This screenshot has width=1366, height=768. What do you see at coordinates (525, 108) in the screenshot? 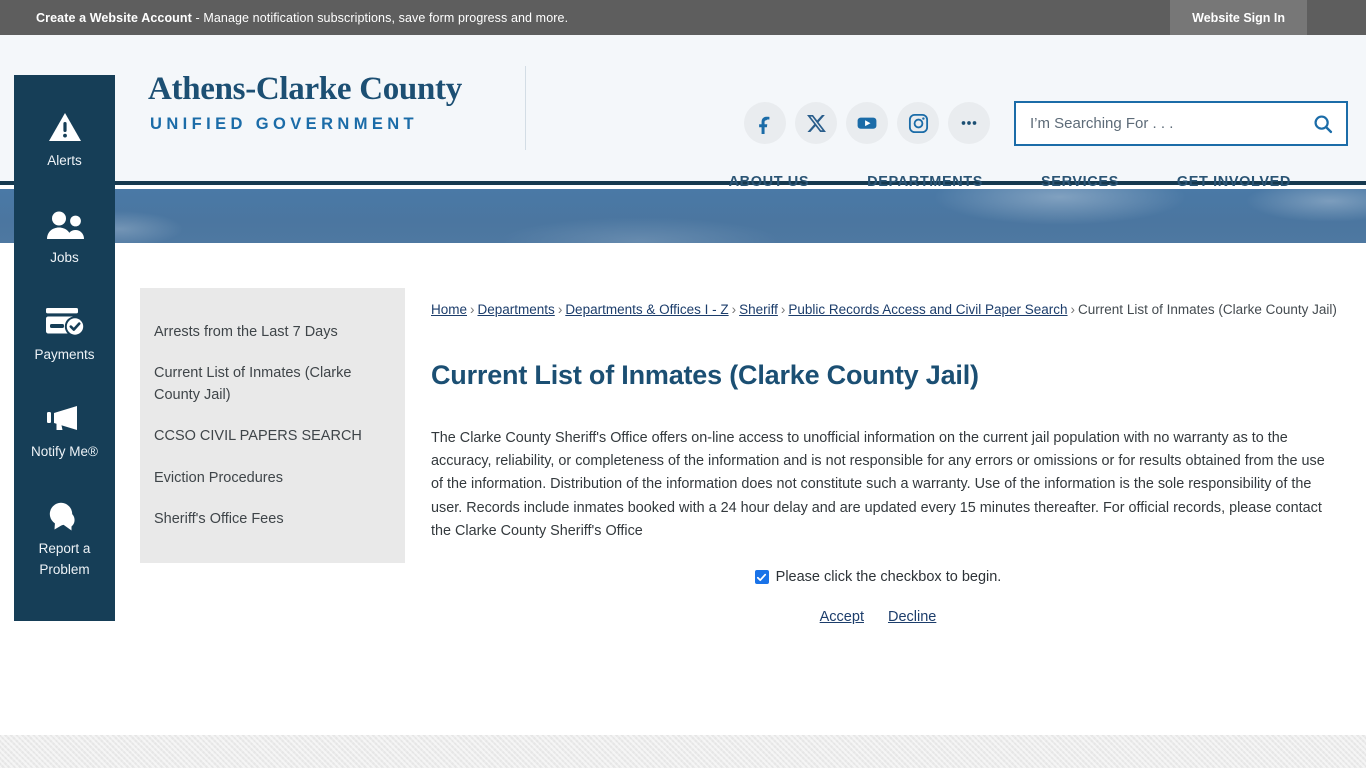
I see `header-divider` at bounding box center [525, 108].